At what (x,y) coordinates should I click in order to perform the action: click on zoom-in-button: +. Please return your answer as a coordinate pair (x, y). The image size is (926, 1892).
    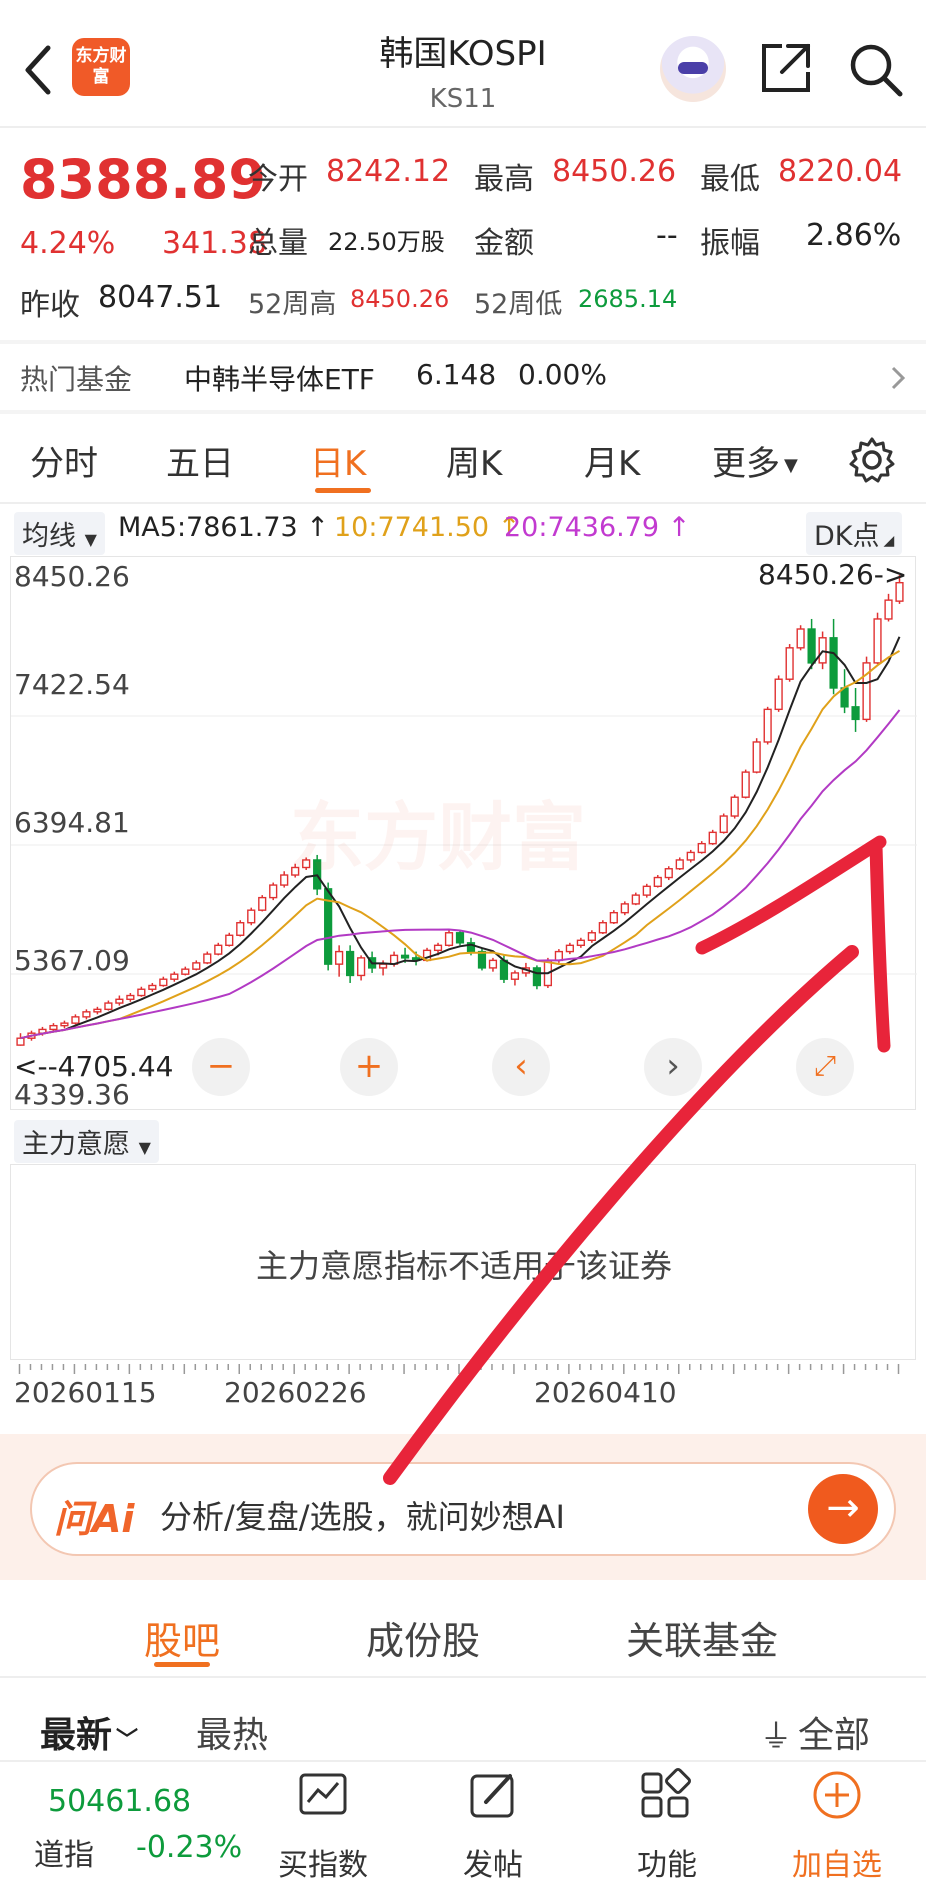
    Looking at the image, I should click on (369, 1067).